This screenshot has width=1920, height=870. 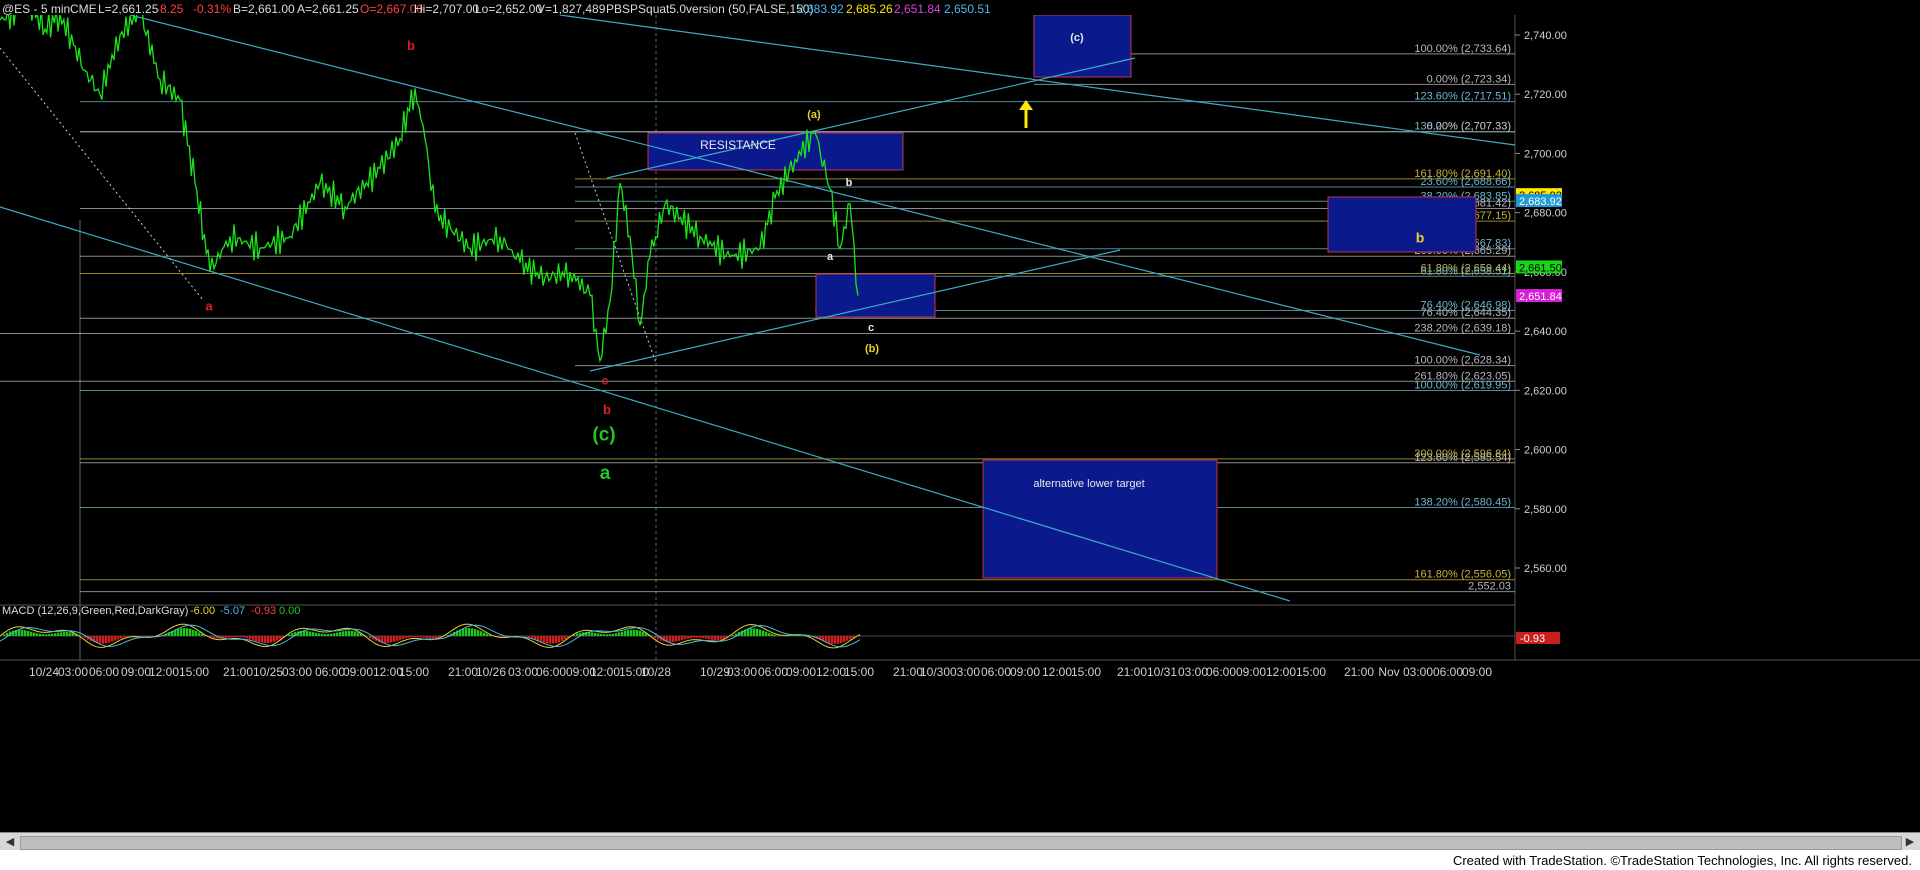 What do you see at coordinates (1532, 639) in the screenshot?
I see `macd-axis-tag-text: -0.93` at bounding box center [1532, 639].